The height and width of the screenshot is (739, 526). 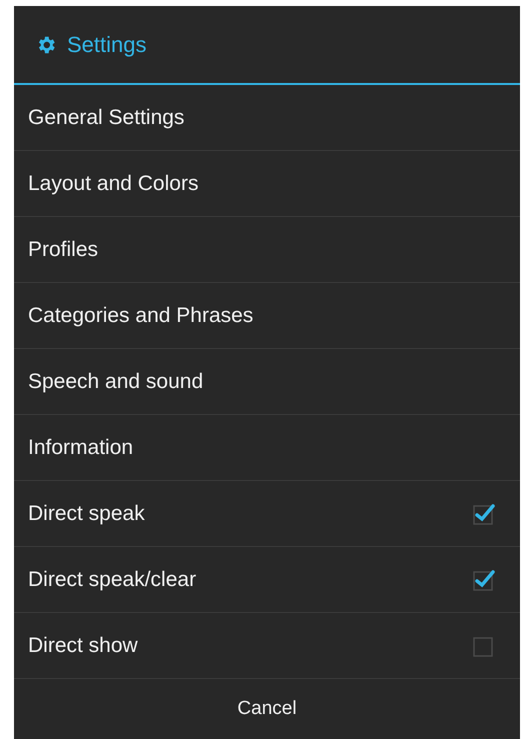 I want to click on settings-item: General Settings, so click(x=267, y=118).